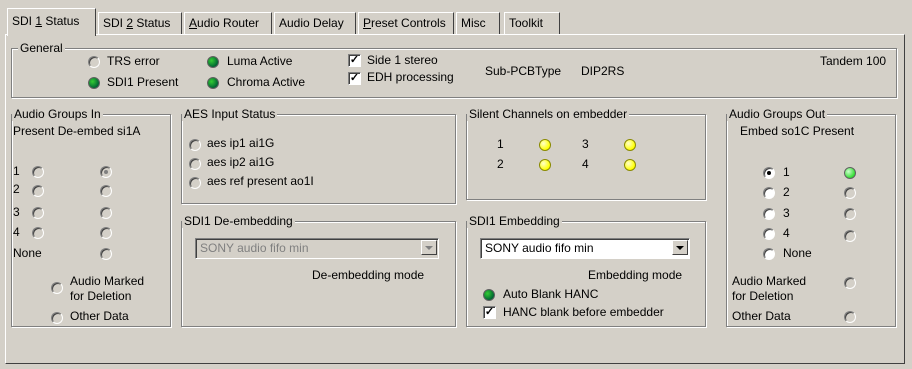 This screenshot has height=369, width=912. I want to click on audio-out-marked-label-1: Audio Marked, so click(769, 281).